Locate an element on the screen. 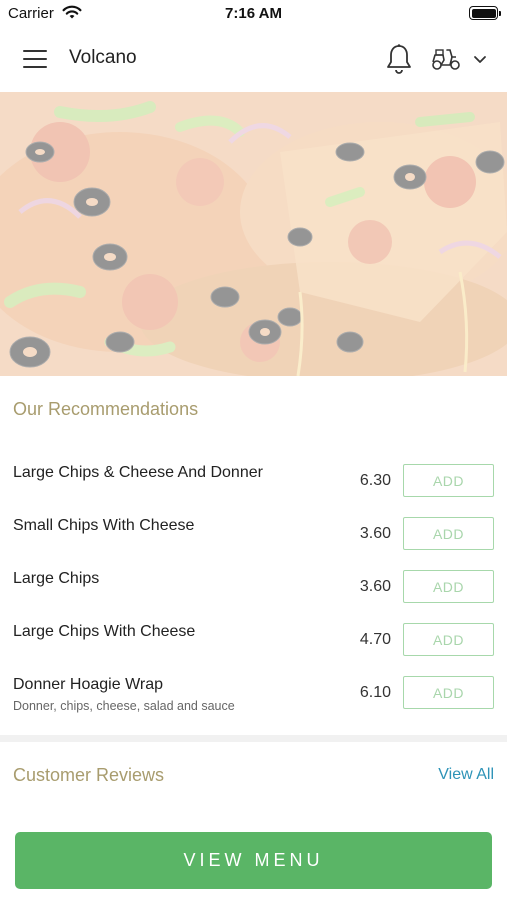 The width and height of the screenshot is (507, 900). view-menu-button: VIEW MENU is located at coordinates (253, 860).